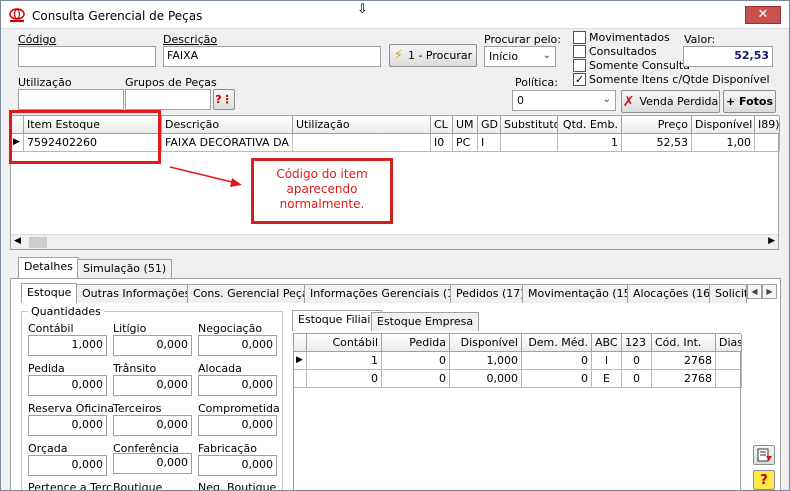 The height and width of the screenshot is (491, 790). Describe the element at coordinates (67, 465) in the screenshot. I see `orcada-field: 0,000` at that location.